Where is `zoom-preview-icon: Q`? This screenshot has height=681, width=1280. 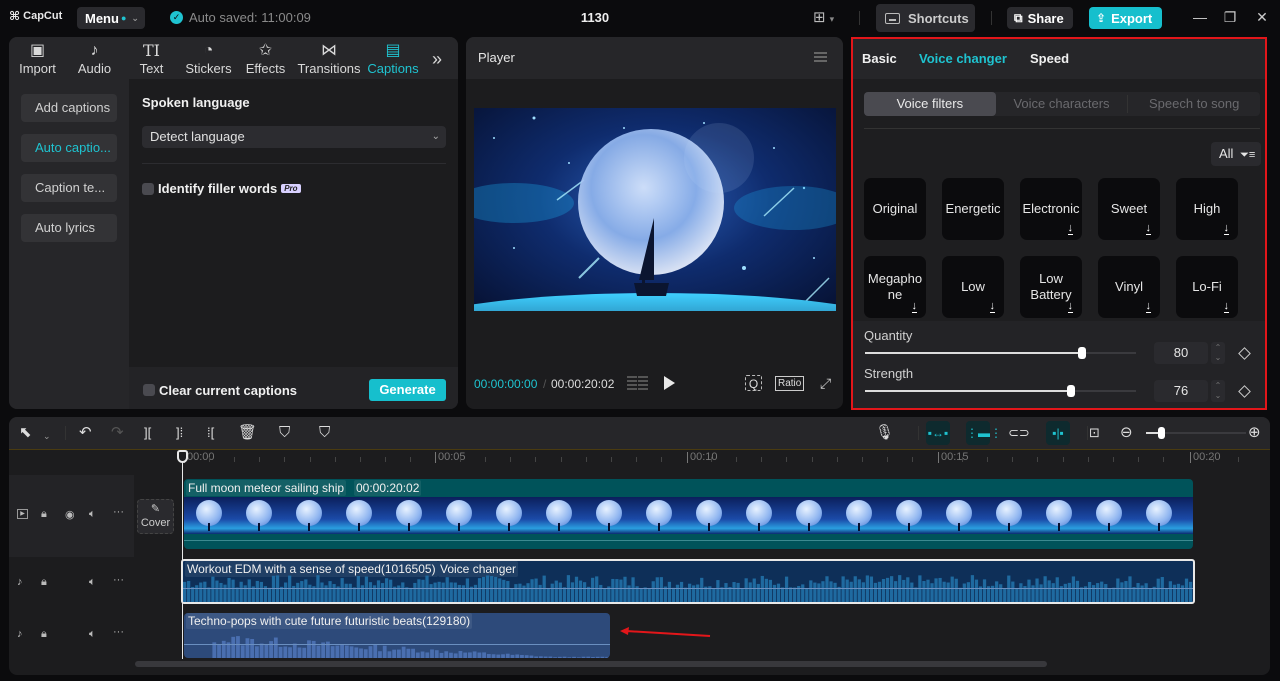
zoom-preview-icon: Q is located at coordinates (753, 383).